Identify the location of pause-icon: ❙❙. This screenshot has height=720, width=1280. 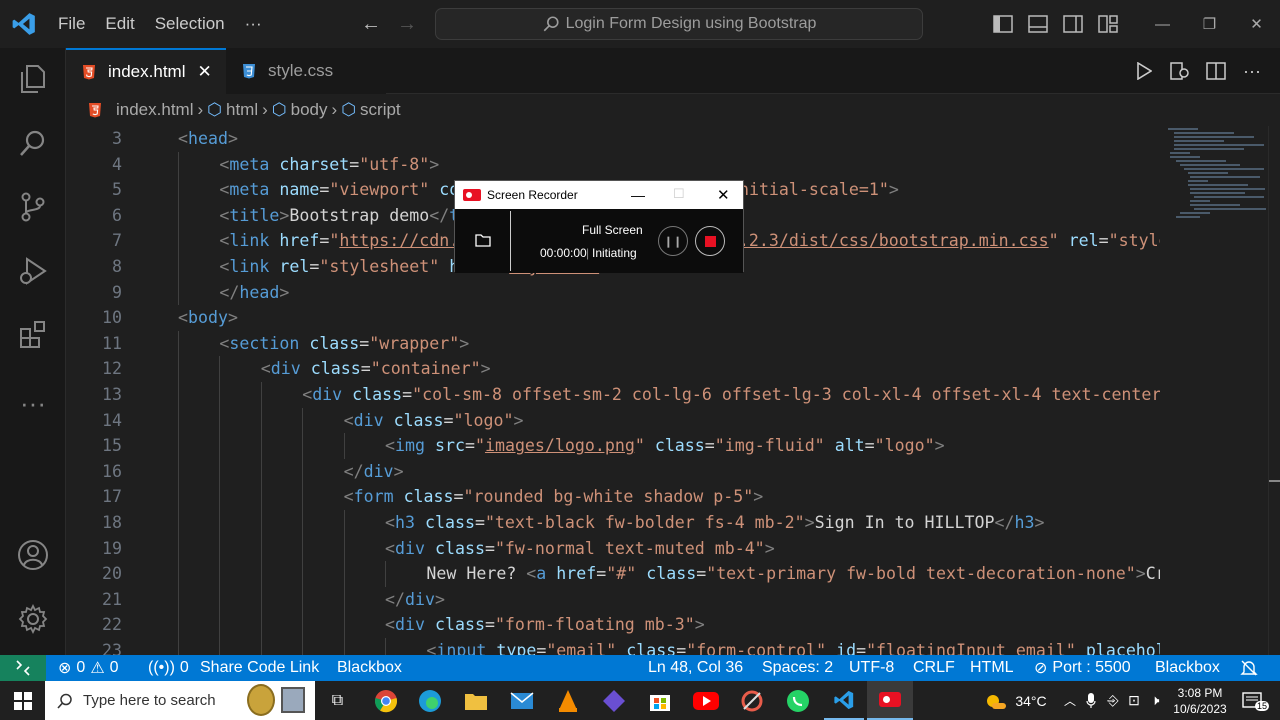
(673, 241).